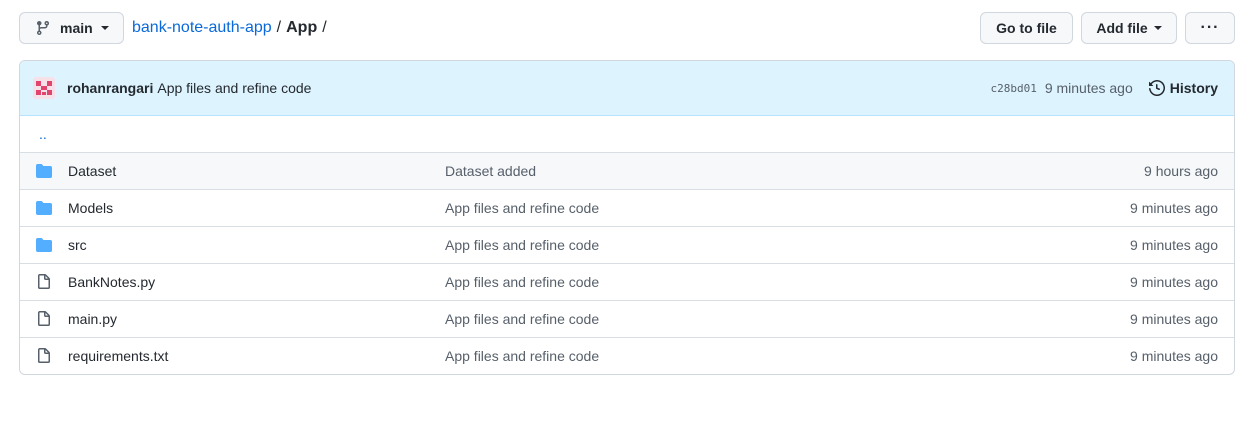 This screenshot has width=1255, height=421. I want to click on file-age: 9 hours ago, so click(1181, 171).